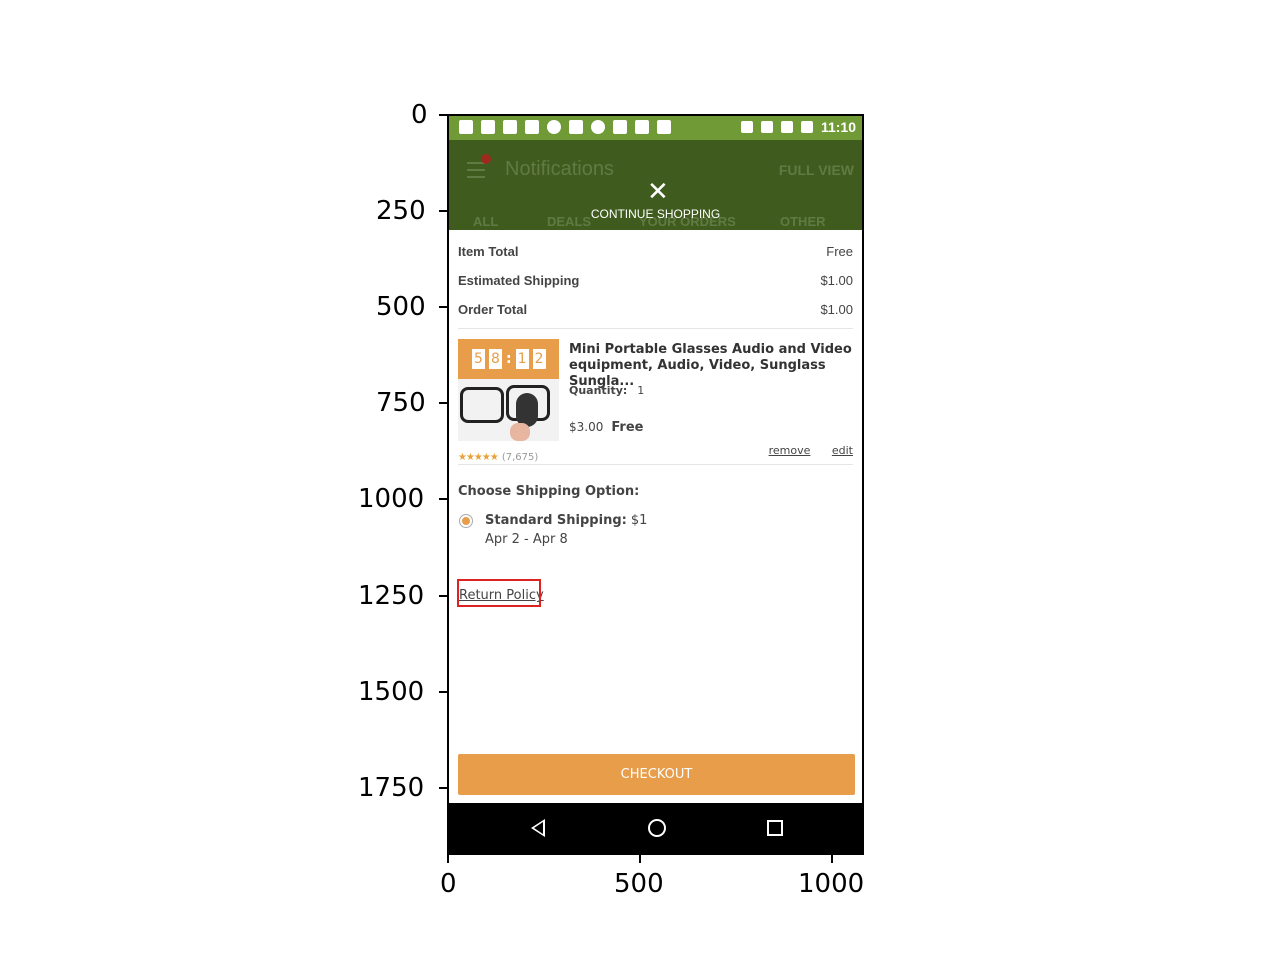  I want to click on order-total-value: $1.00, so click(836, 309).